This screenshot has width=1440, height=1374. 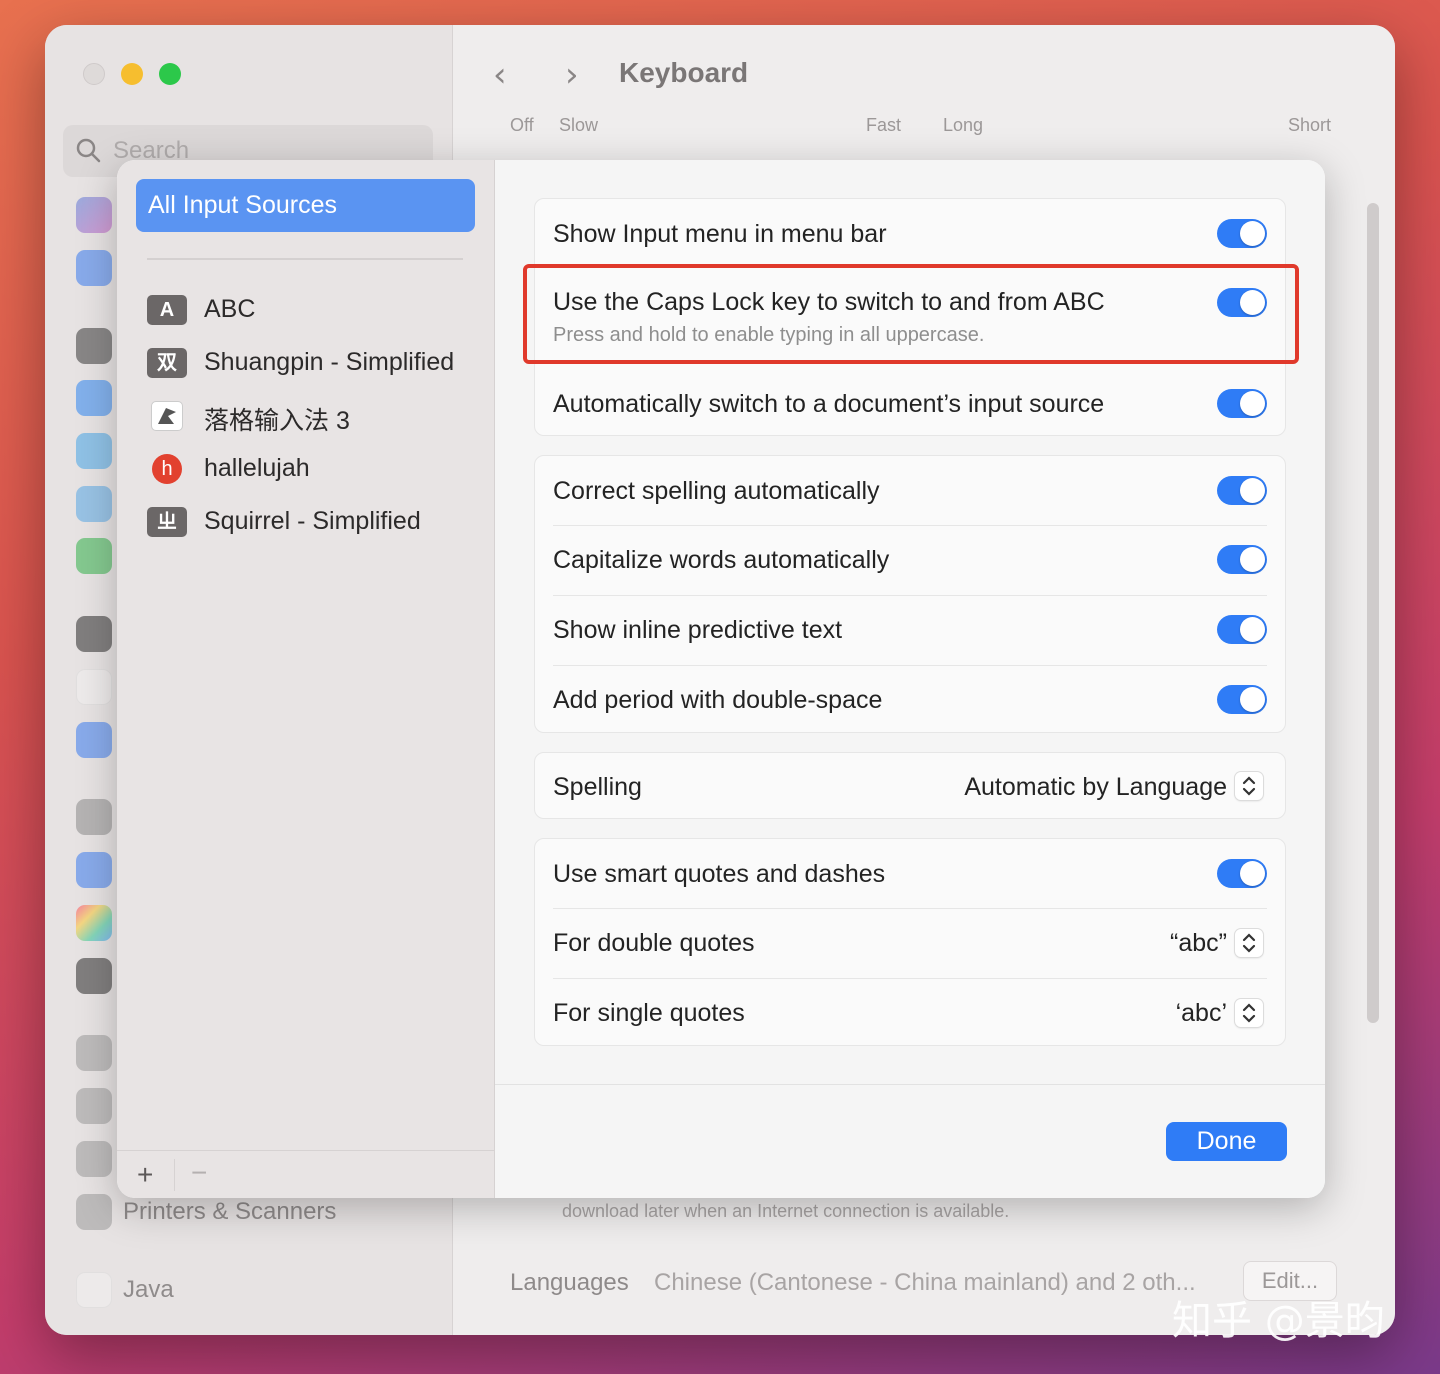 I want to click on back-chevron-icon: ‹, so click(x=500, y=75).